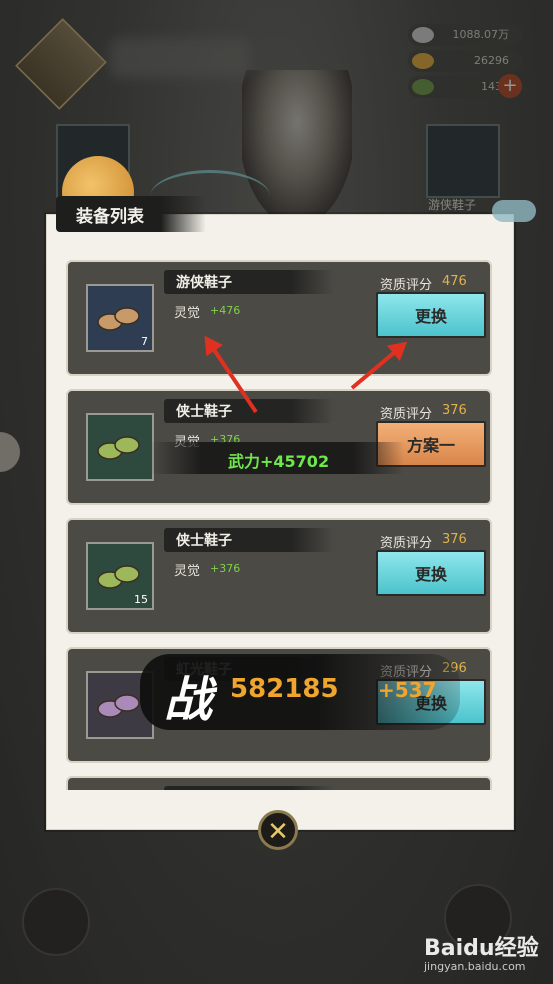  I want to click on battle-char: 战, so click(188, 700).